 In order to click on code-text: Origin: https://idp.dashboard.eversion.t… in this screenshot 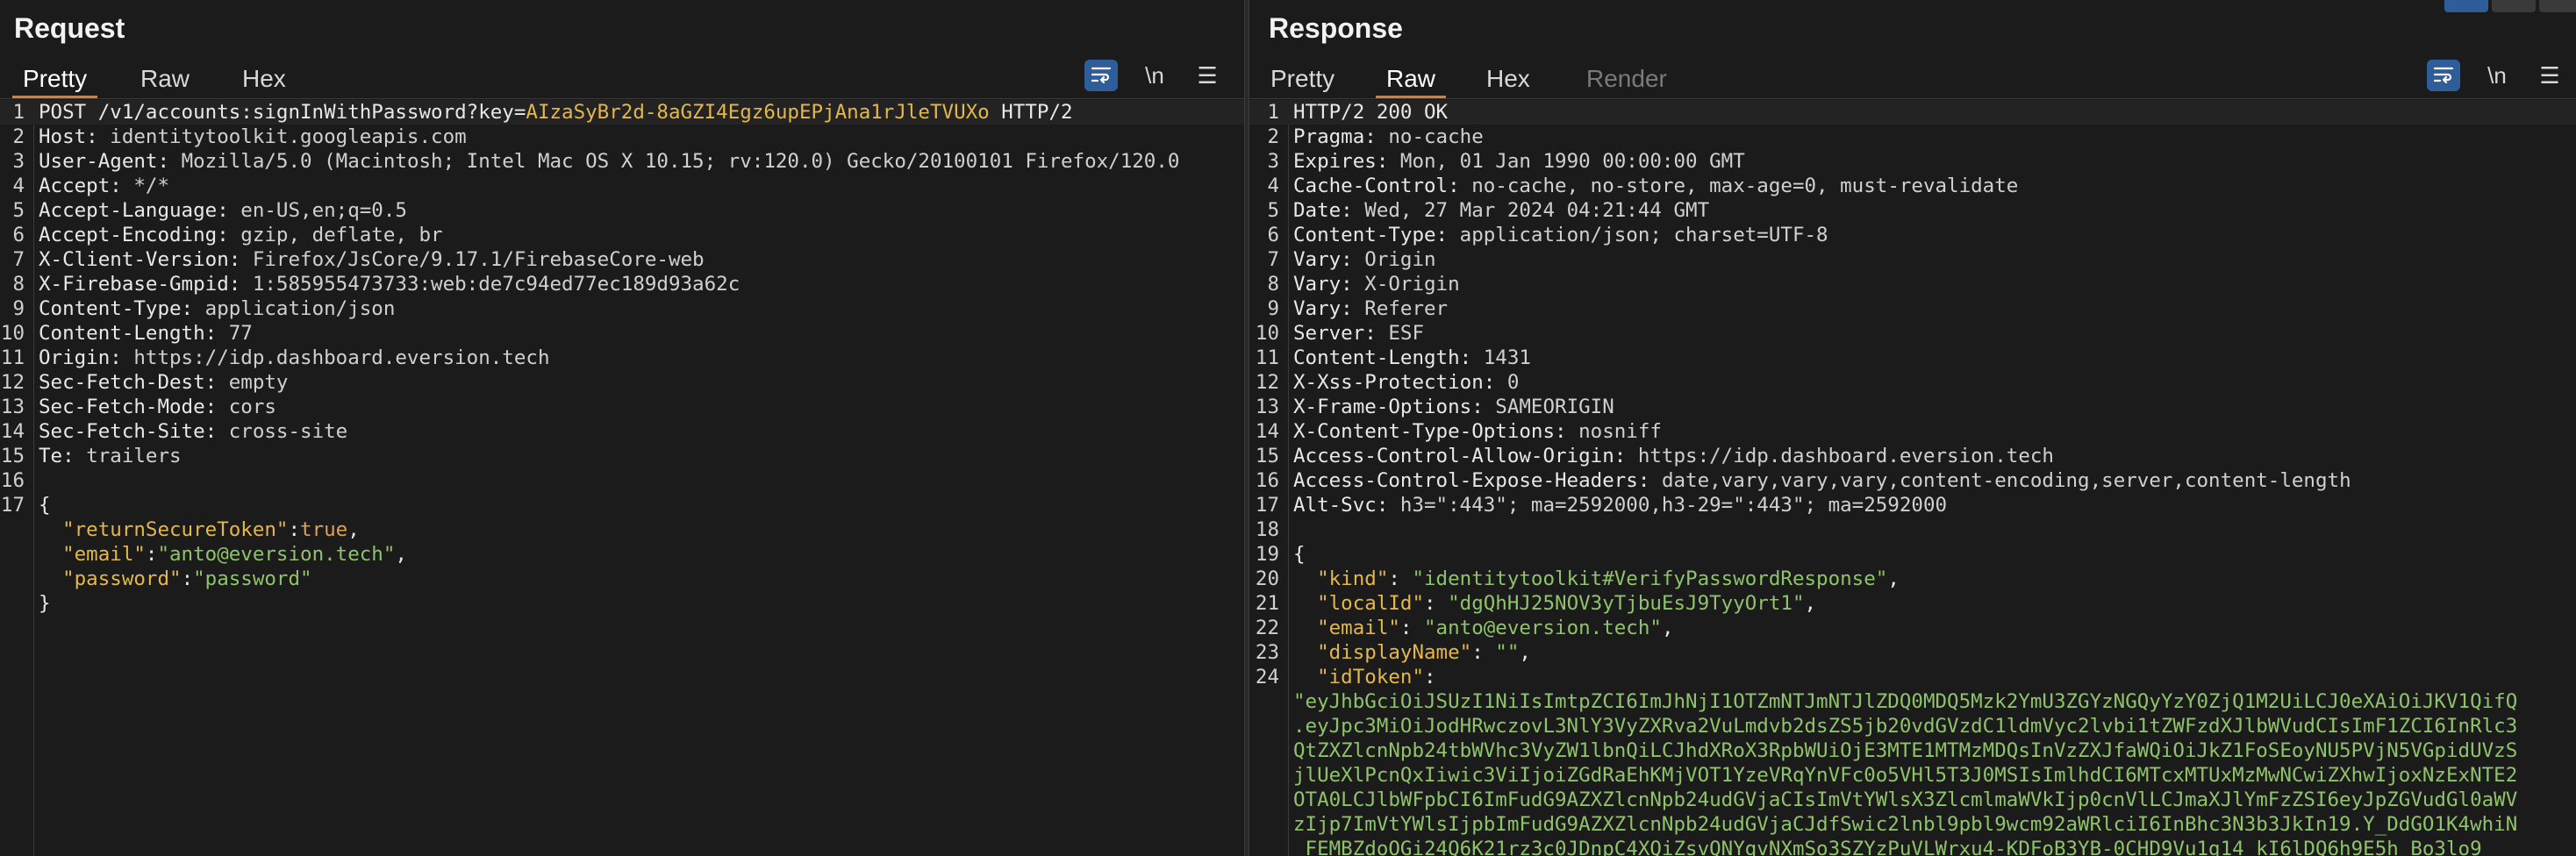, I will do `click(294, 358)`.